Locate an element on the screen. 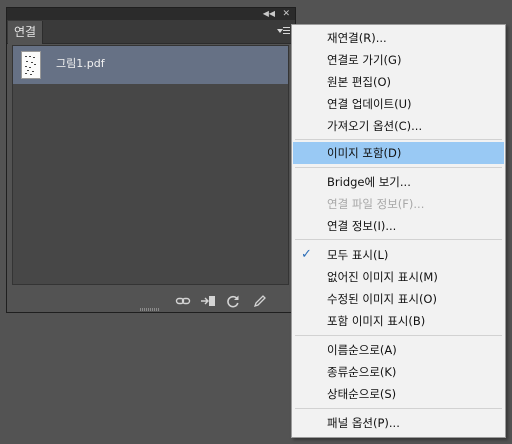 This screenshot has width=512, height=444. link-filename: 그림1.pdf is located at coordinates (80, 63).